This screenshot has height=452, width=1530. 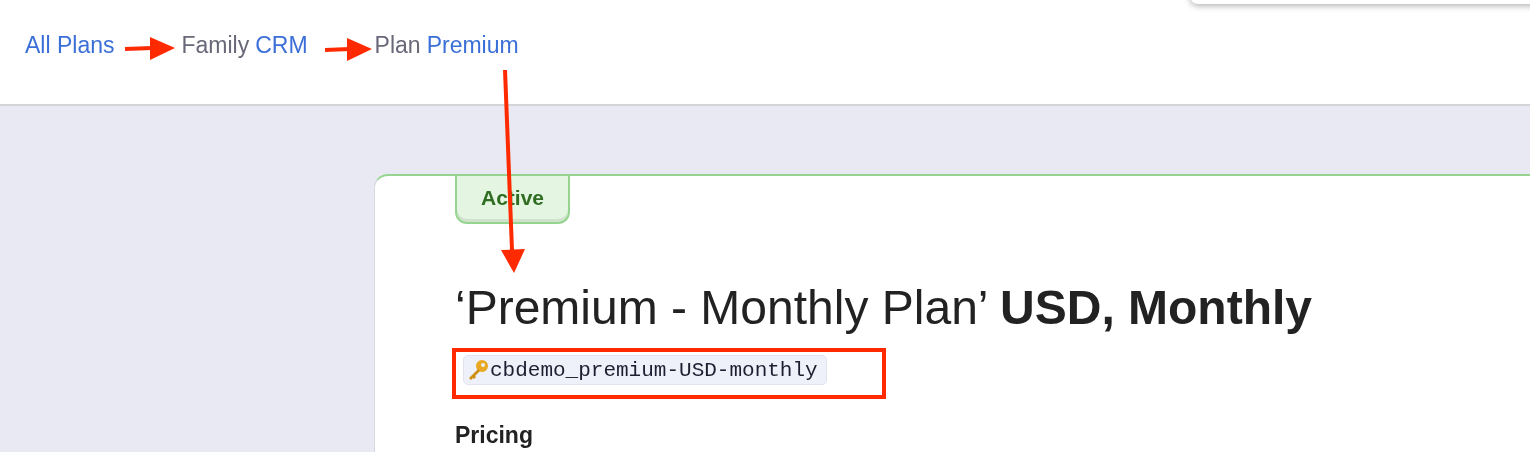 What do you see at coordinates (472, 45) in the screenshot?
I see `breadcrumb-link: Premium` at bounding box center [472, 45].